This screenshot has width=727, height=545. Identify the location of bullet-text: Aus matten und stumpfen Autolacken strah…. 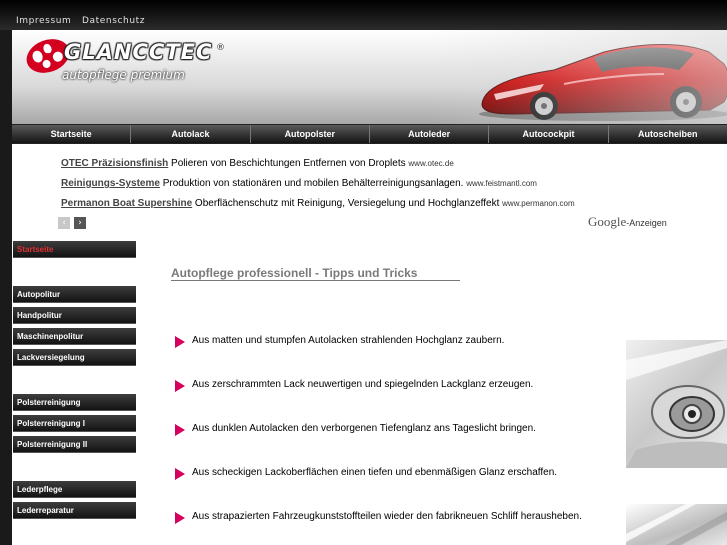
(348, 340).